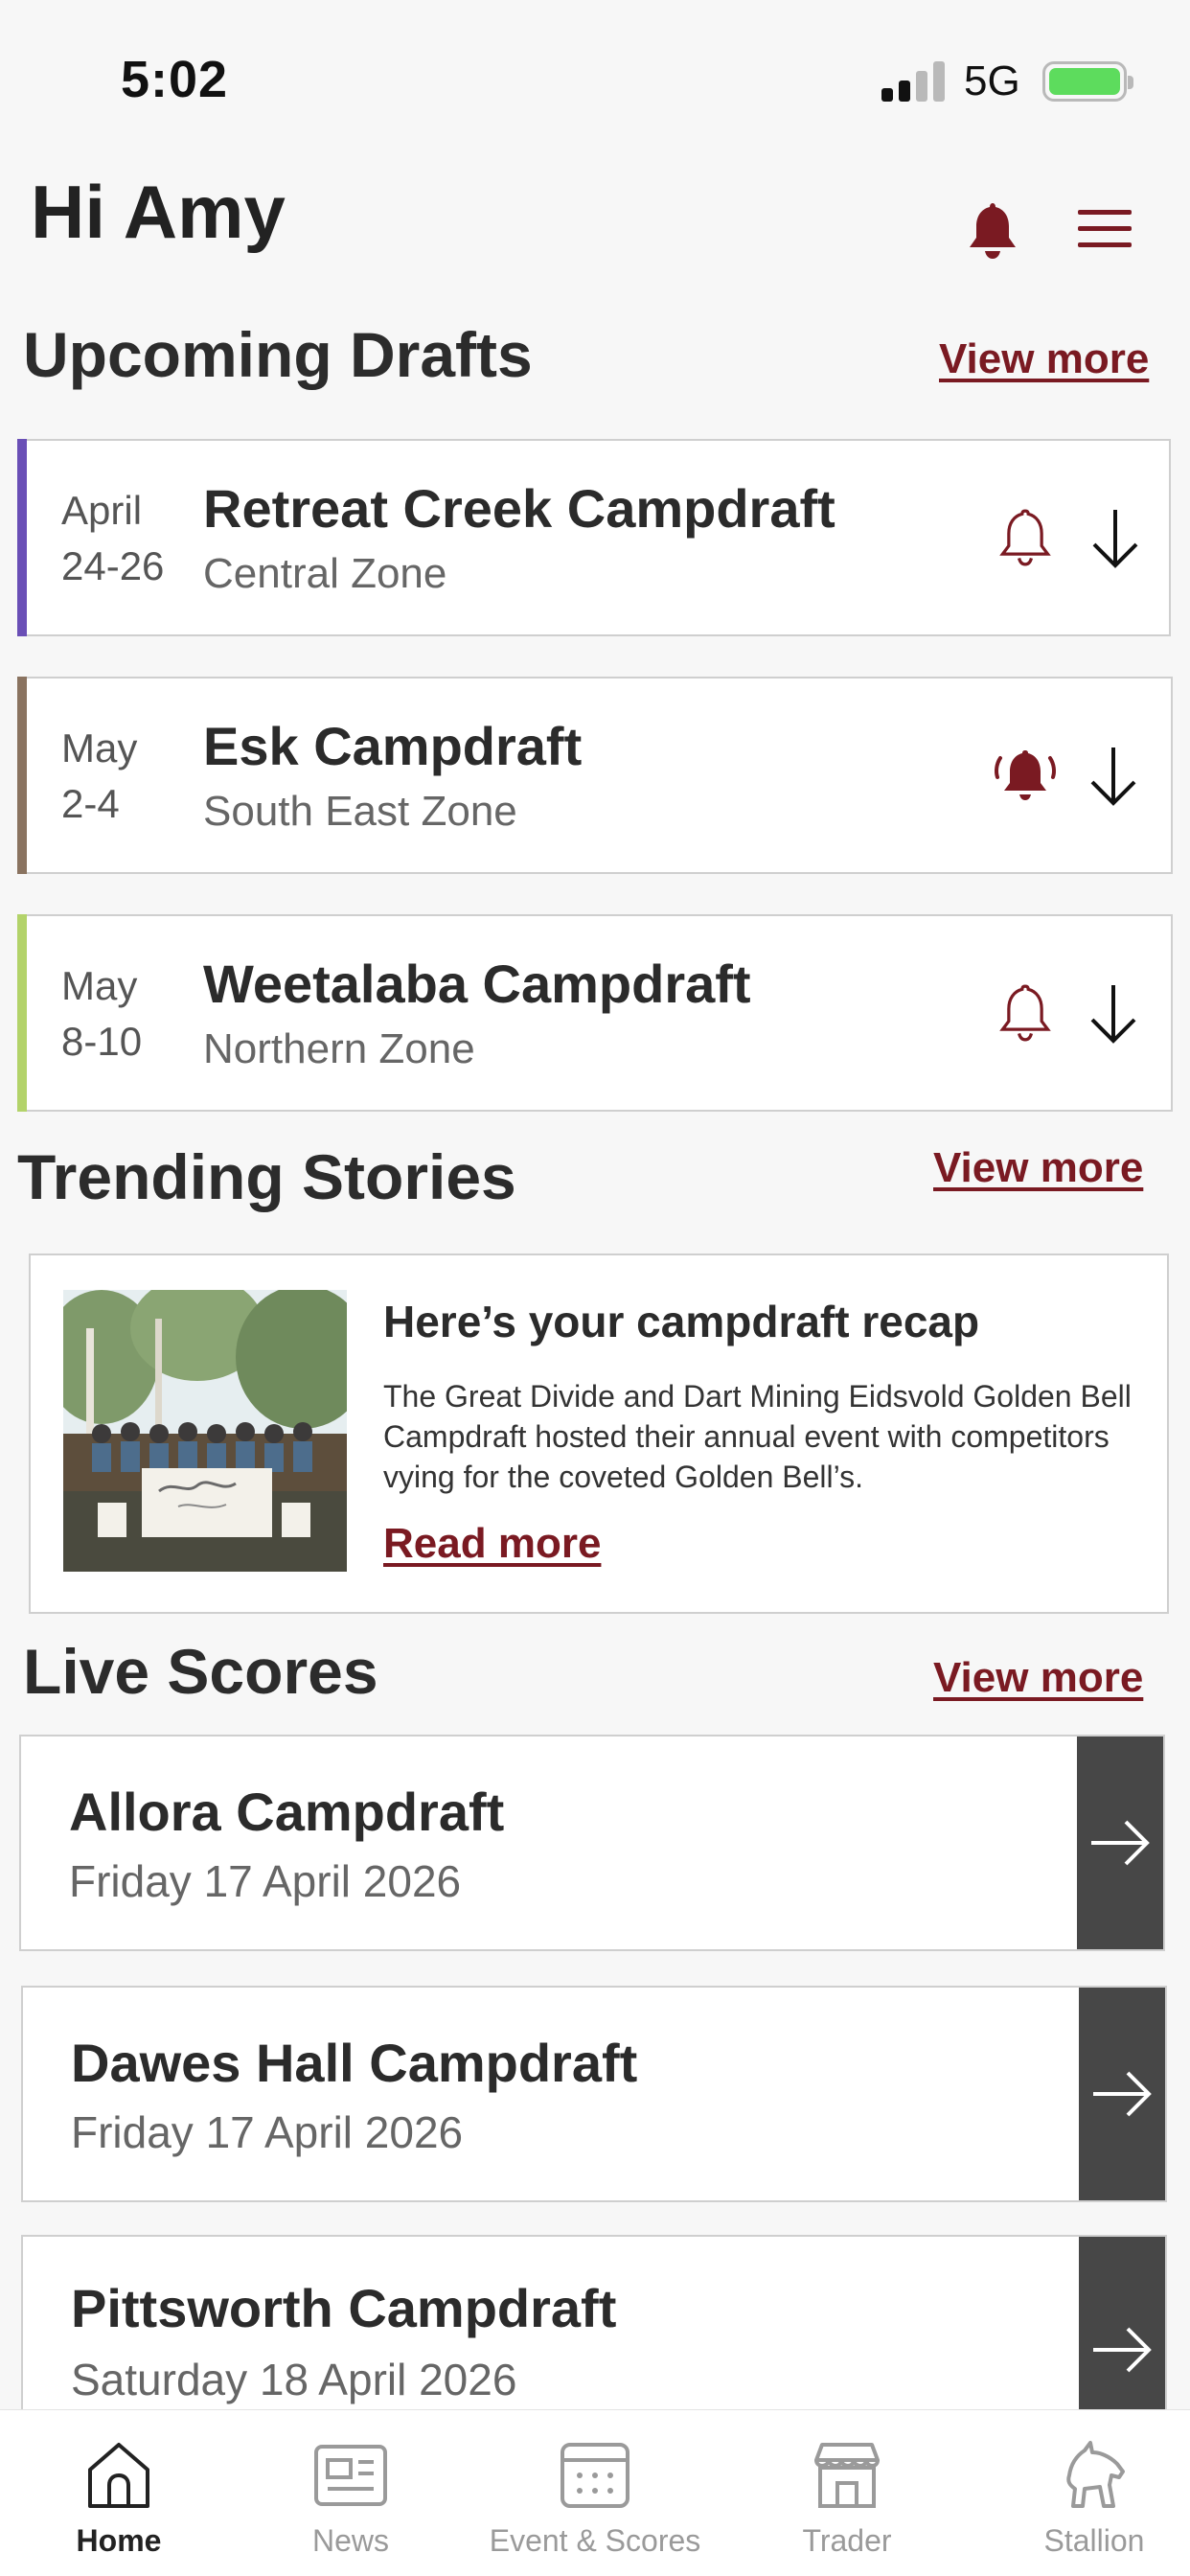 The image size is (1190, 2576). Describe the element at coordinates (914, 80) in the screenshot. I see `signal-icon` at that location.